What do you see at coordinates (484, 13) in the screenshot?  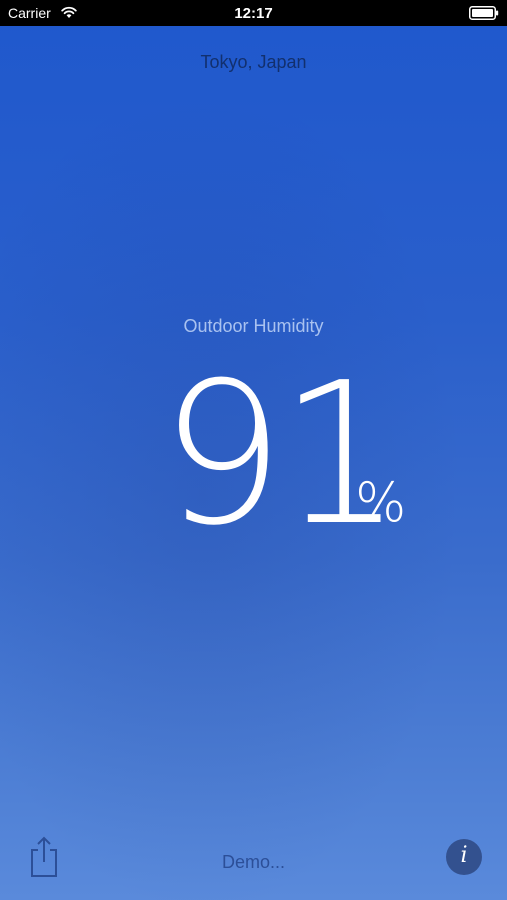 I see `battery-icon` at bounding box center [484, 13].